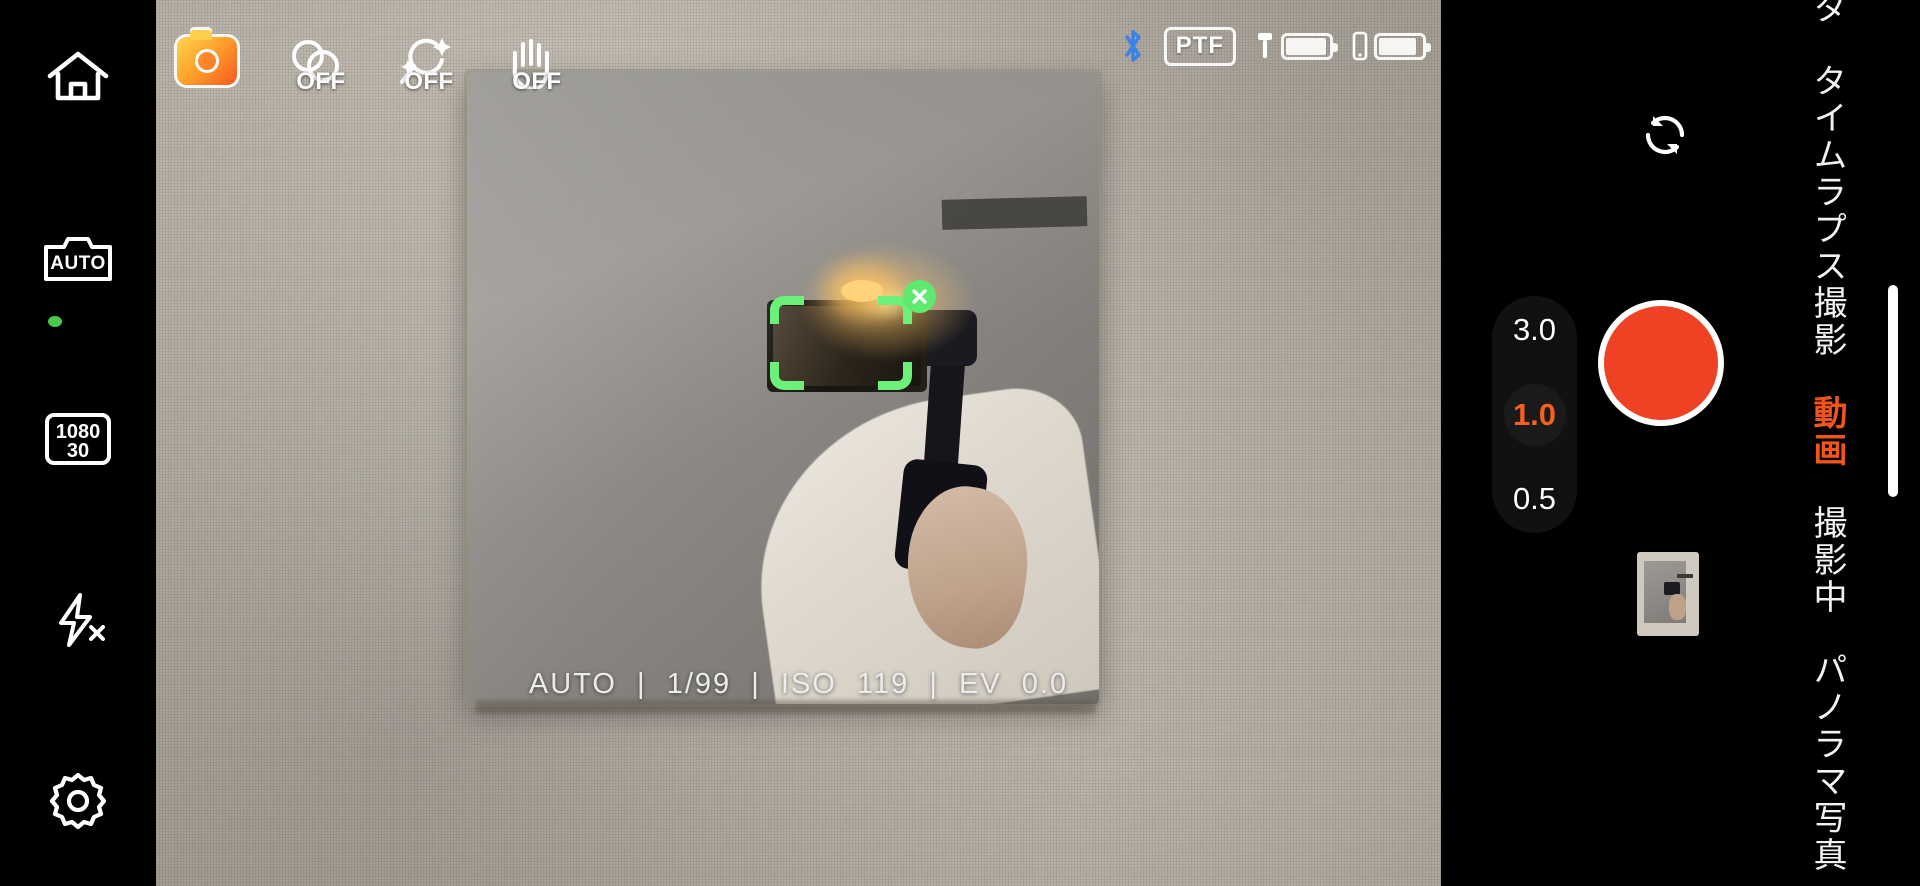  What do you see at coordinates (77, 263) in the screenshot?
I see `svg-text: AUTO` at bounding box center [77, 263].